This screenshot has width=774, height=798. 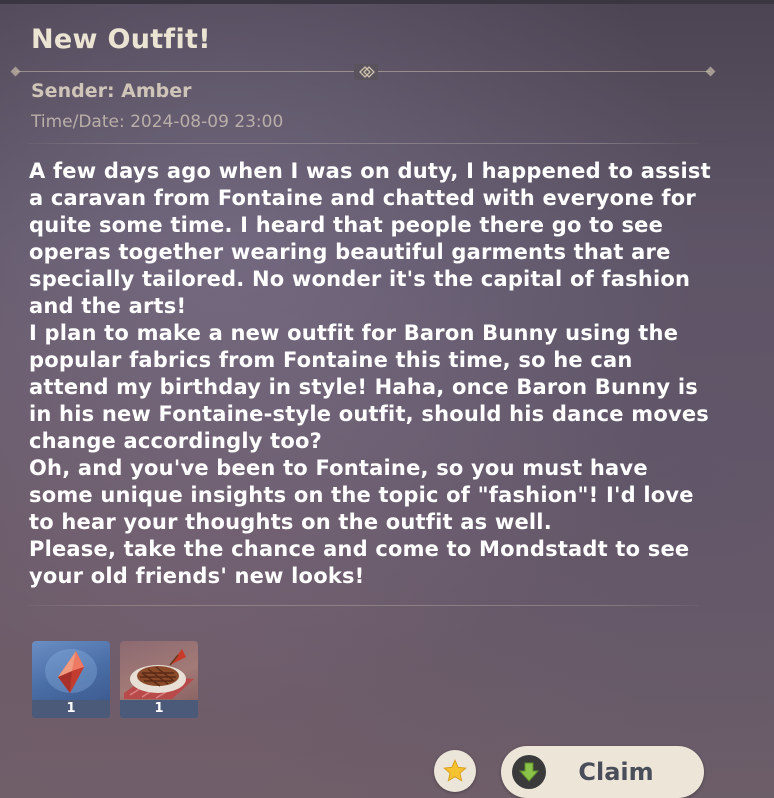 I want to click on star-icon, so click(x=455, y=770).